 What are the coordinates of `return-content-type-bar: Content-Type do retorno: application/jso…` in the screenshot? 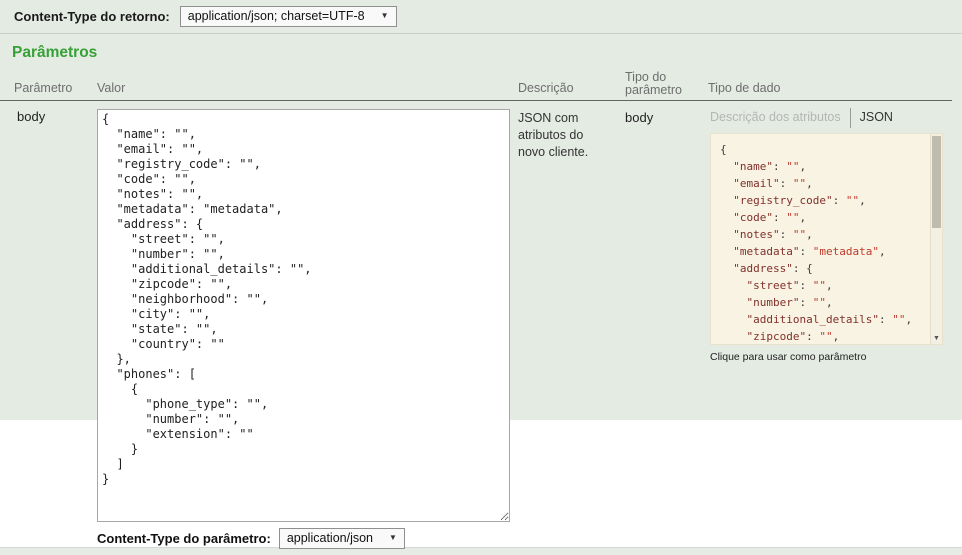 It's located at (481, 17).